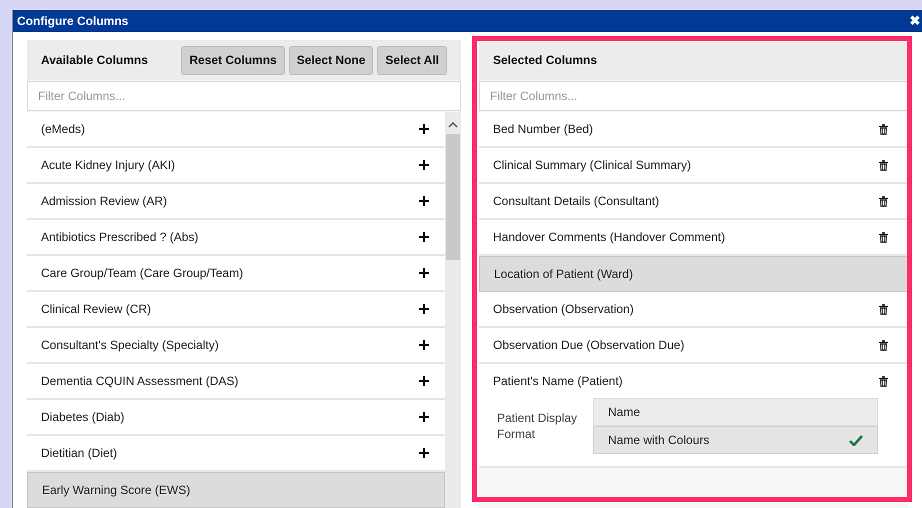  Describe the element at coordinates (563, 274) in the screenshot. I see `column-label: Location of Patient (Ward)` at that location.